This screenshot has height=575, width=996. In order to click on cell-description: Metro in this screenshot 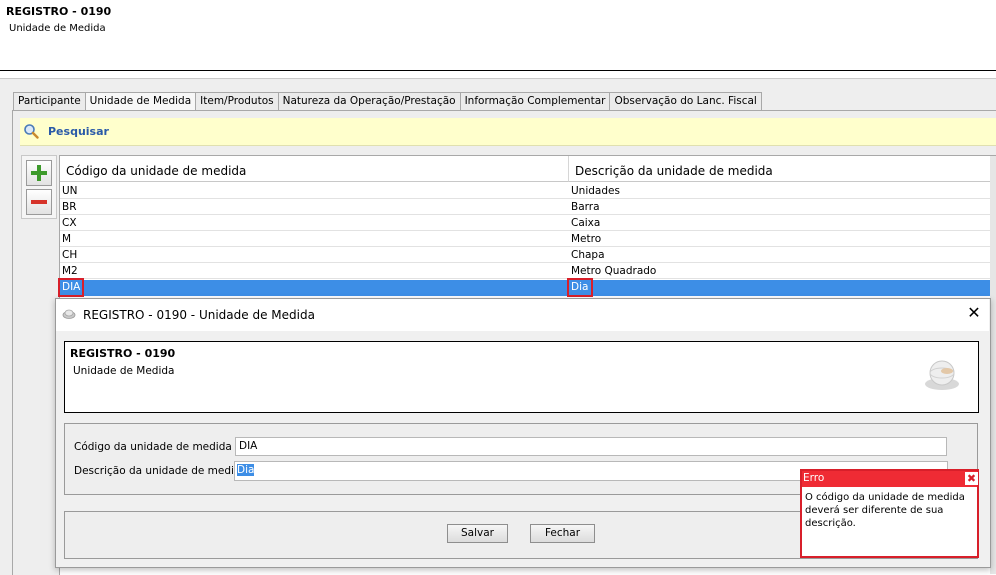, I will do `click(782, 239)`.